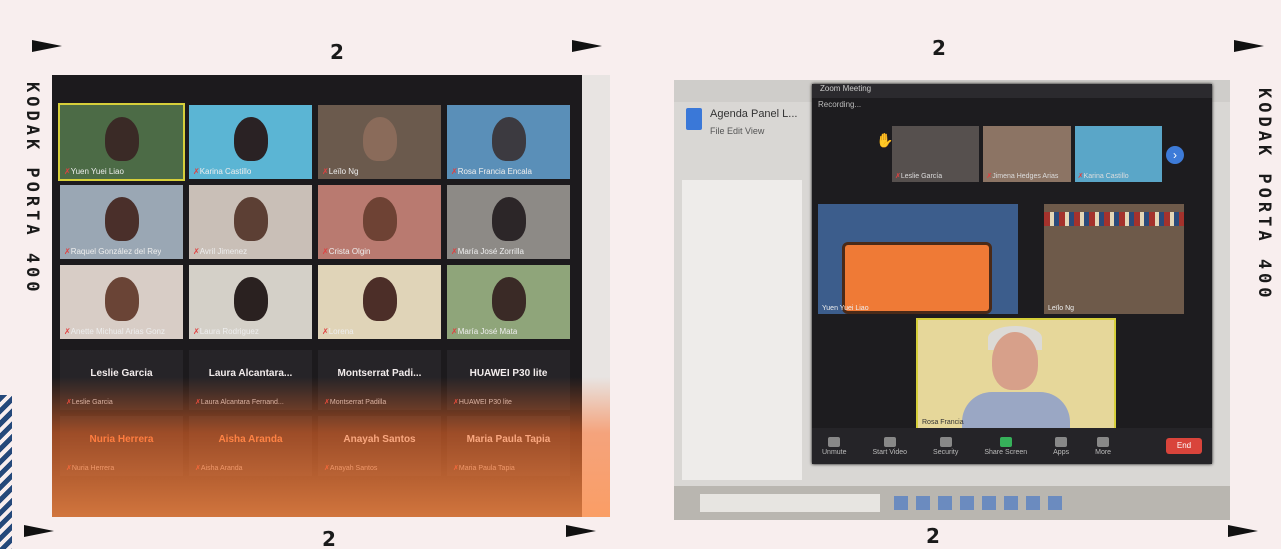 The height and width of the screenshot is (549, 1281). I want to click on start-video-button: Start Video, so click(890, 446).